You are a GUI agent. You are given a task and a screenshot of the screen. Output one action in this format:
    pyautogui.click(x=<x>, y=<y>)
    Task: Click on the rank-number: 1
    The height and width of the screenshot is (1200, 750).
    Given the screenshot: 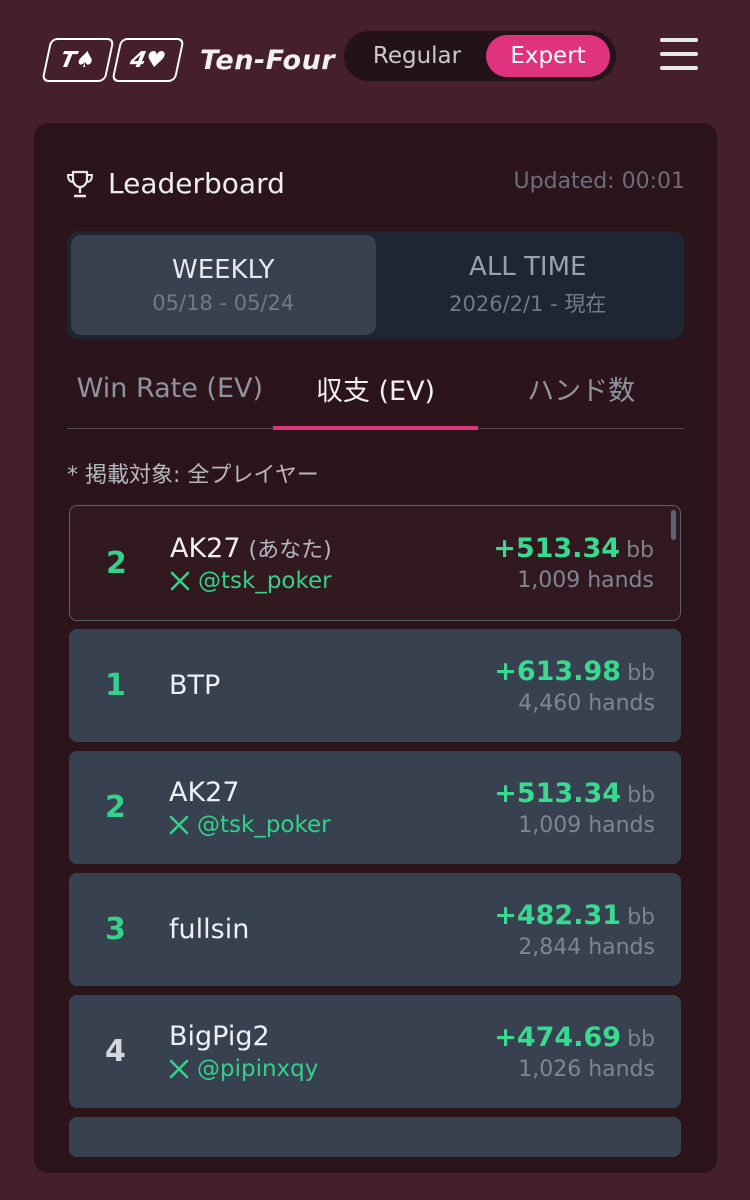 What is the action you would take?
    pyautogui.click(x=115, y=685)
    